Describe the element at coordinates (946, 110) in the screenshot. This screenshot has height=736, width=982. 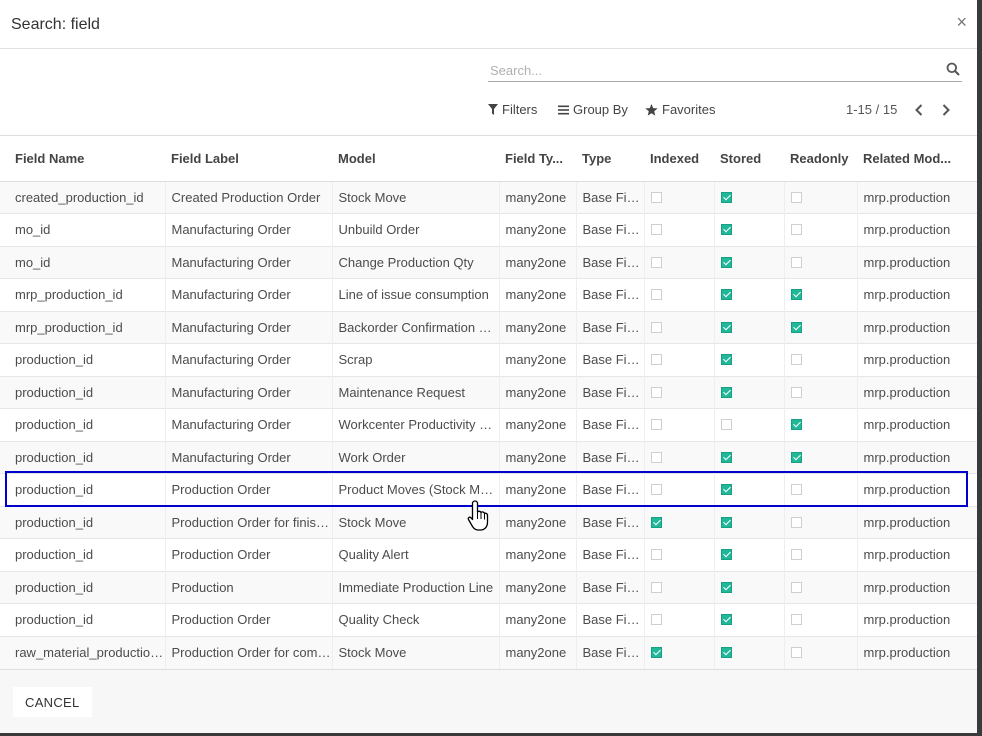
I see `pager-next-button` at that location.